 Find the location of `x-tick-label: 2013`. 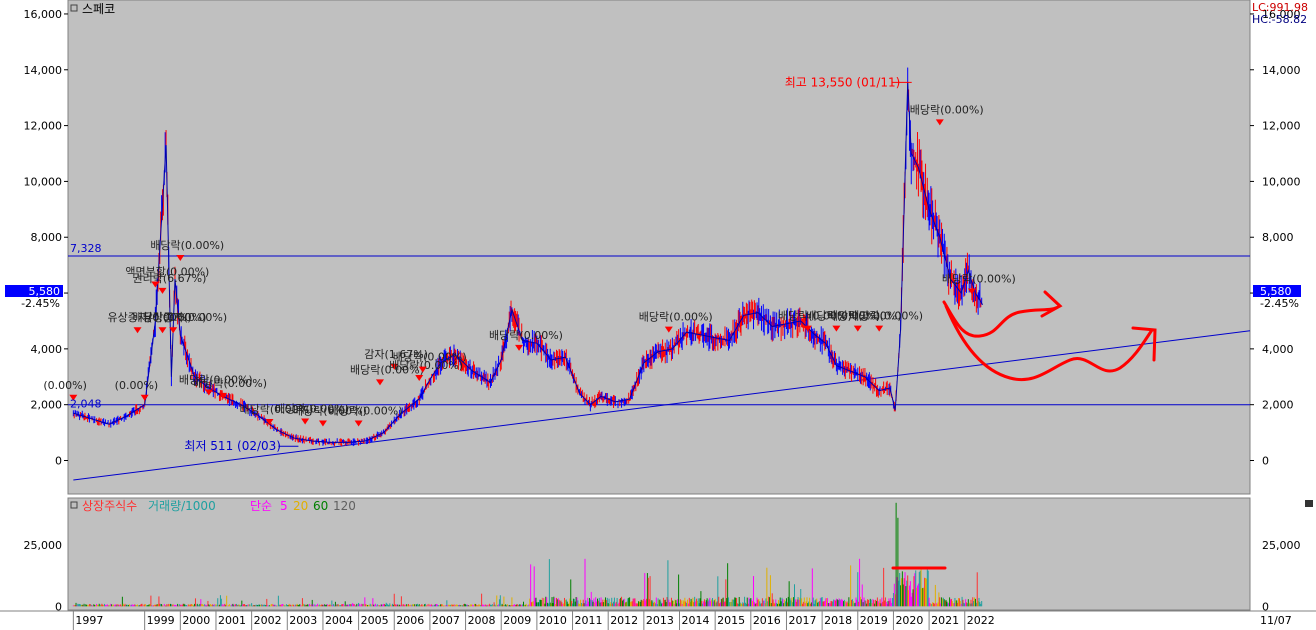

x-tick-label: 2013 is located at coordinates (660, 620).